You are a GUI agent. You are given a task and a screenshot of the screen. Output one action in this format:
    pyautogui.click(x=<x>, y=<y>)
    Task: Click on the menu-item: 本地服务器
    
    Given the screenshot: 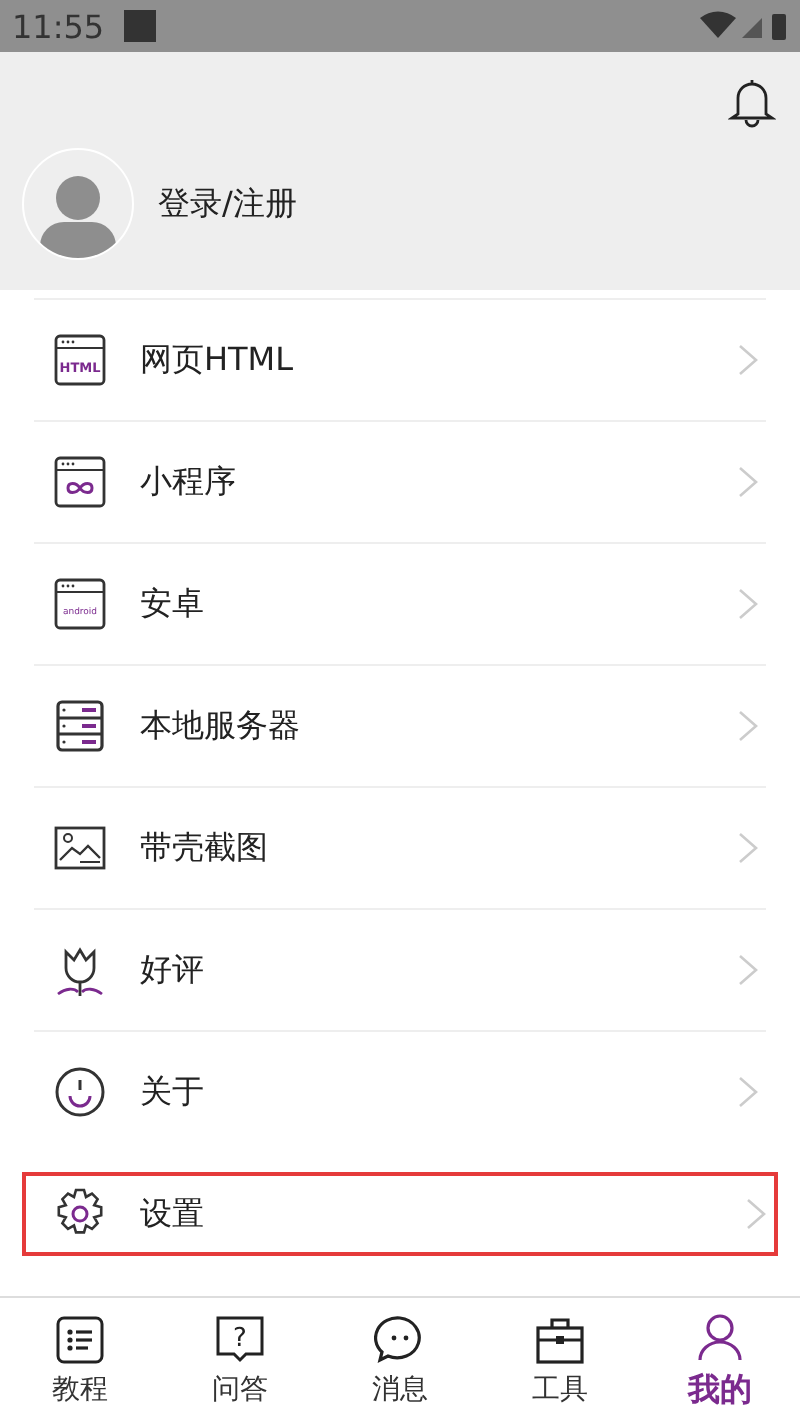 What is the action you would take?
    pyautogui.click(x=400, y=725)
    